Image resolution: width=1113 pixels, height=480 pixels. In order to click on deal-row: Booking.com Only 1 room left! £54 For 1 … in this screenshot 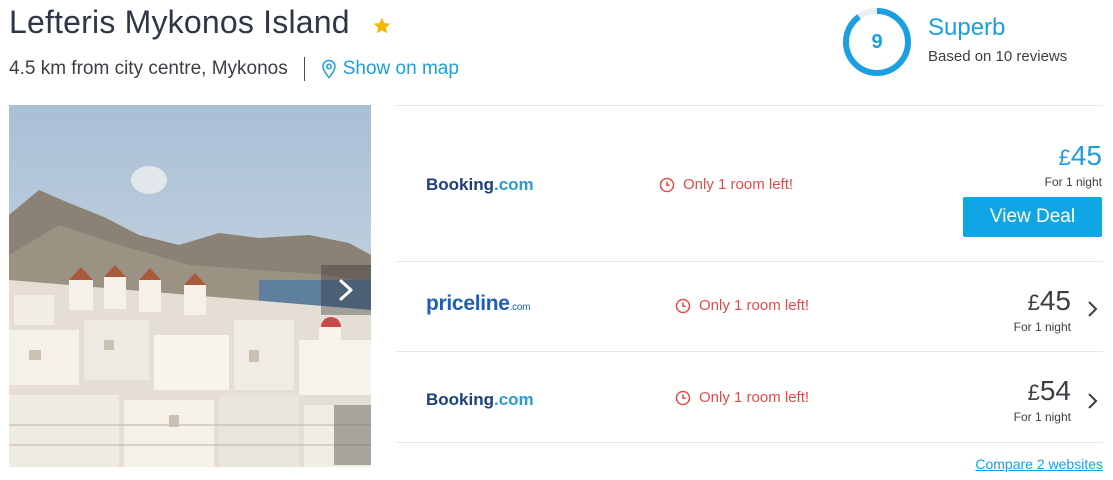, I will do `click(749, 396)`.